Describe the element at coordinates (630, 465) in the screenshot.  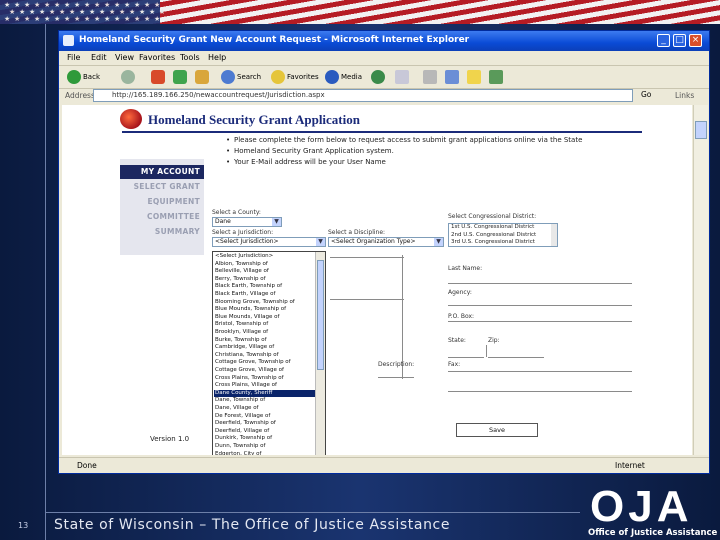
I see `security-zone: Internet` at that location.